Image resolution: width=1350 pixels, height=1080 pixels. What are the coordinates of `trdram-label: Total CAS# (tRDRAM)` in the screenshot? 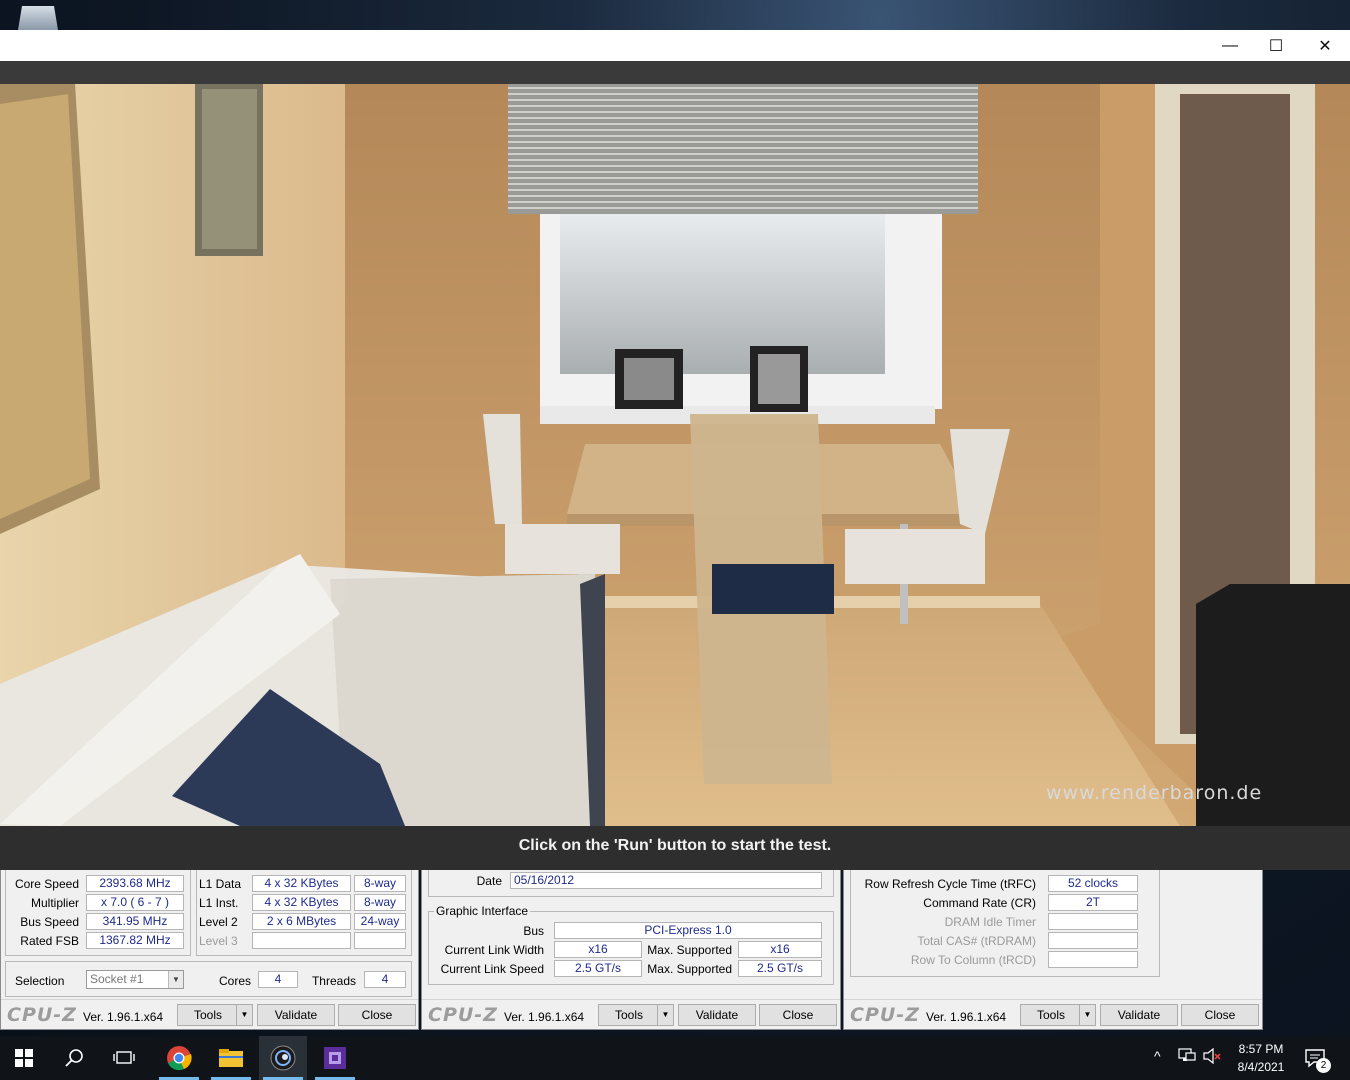 It's located at (976, 941).